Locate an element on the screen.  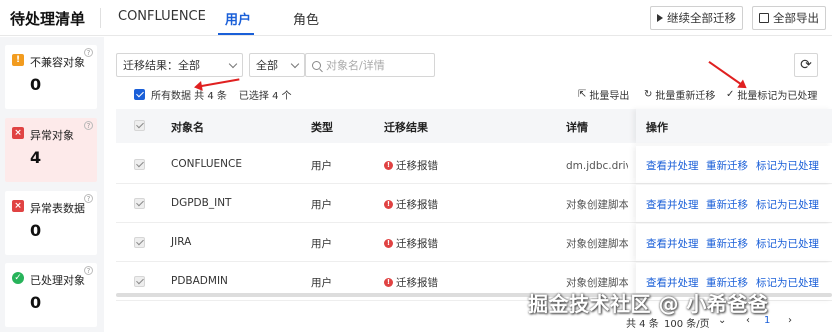
batch-retry-label: 批量重新迁移 is located at coordinates (685, 96).